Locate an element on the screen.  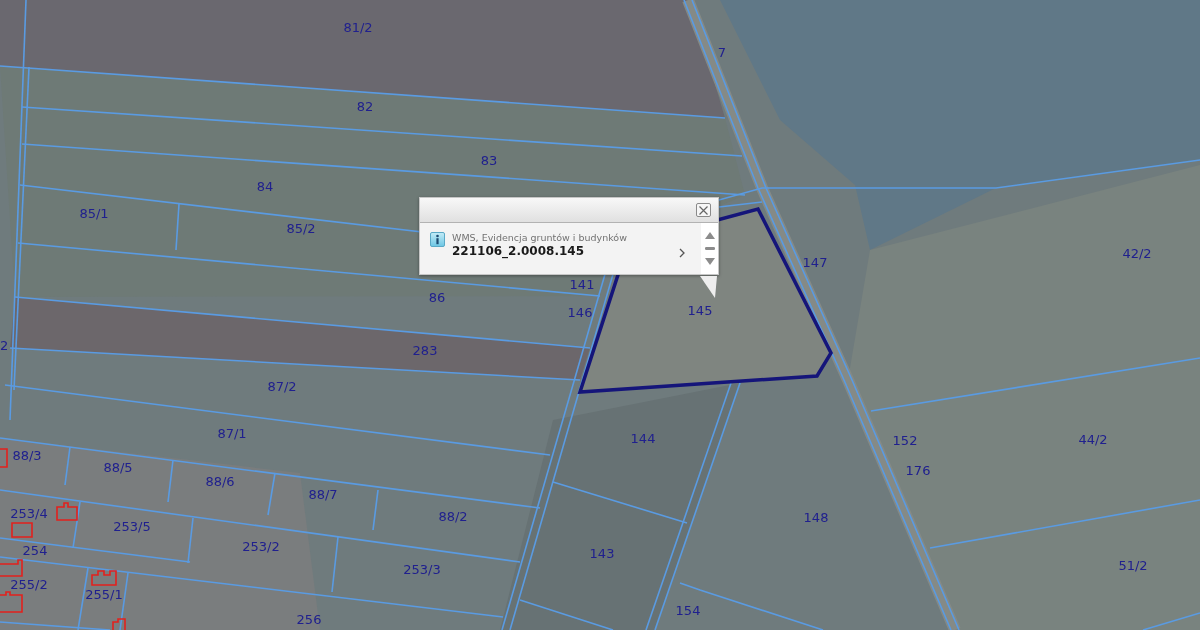
parcel-number: 44/2 is located at coordinates (1093, 439).